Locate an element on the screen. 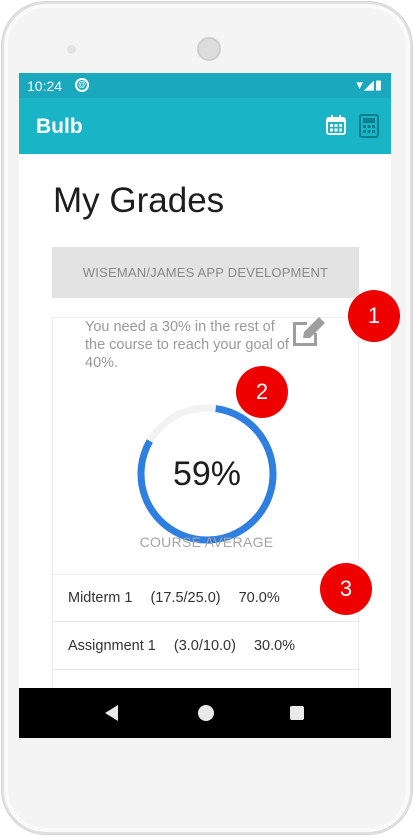  signal-battery-icons: ▾◢▮ is located at coordinates (369, 84).